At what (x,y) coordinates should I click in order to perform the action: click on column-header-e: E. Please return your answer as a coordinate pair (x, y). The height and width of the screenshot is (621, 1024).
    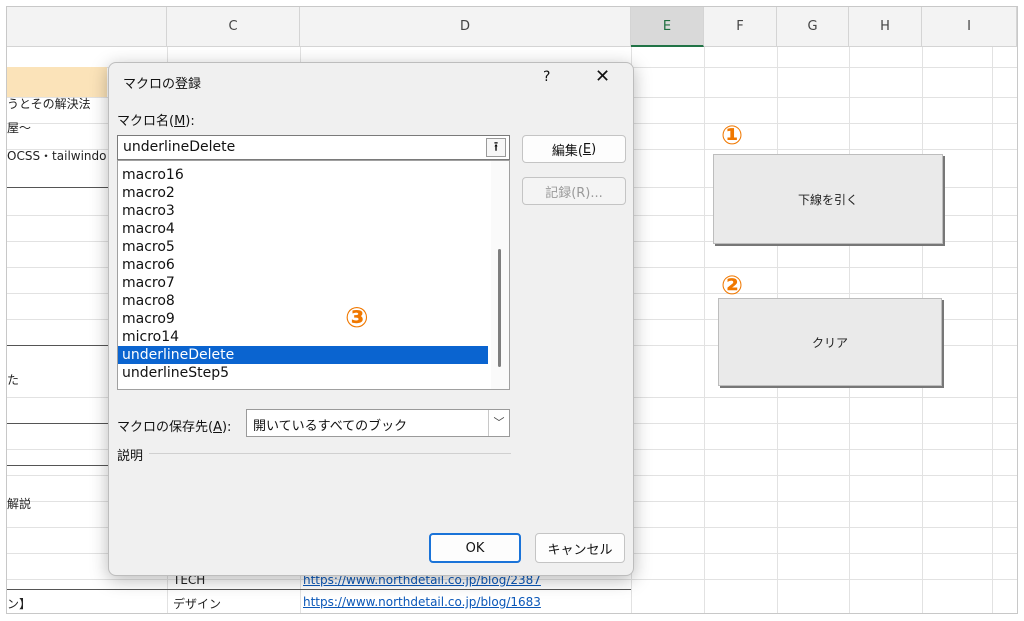
    Looking at the image, I should click on (667, 27).